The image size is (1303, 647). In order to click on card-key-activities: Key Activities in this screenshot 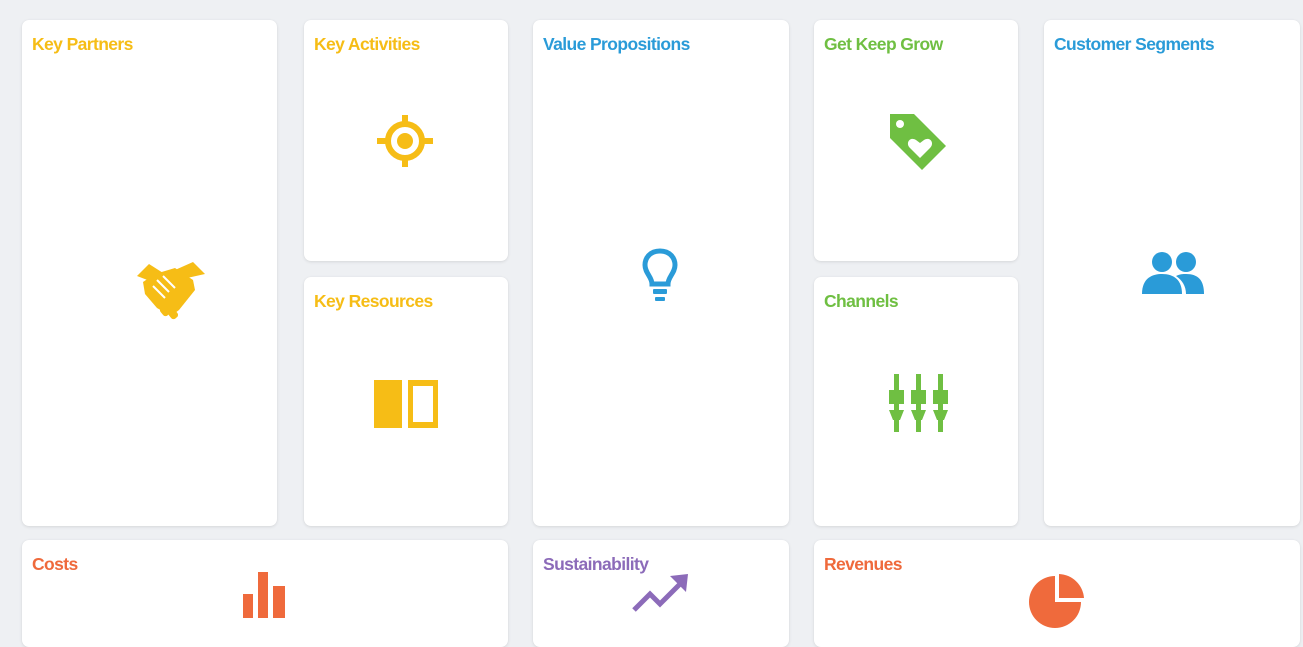, I will do `click(406, 140)`.